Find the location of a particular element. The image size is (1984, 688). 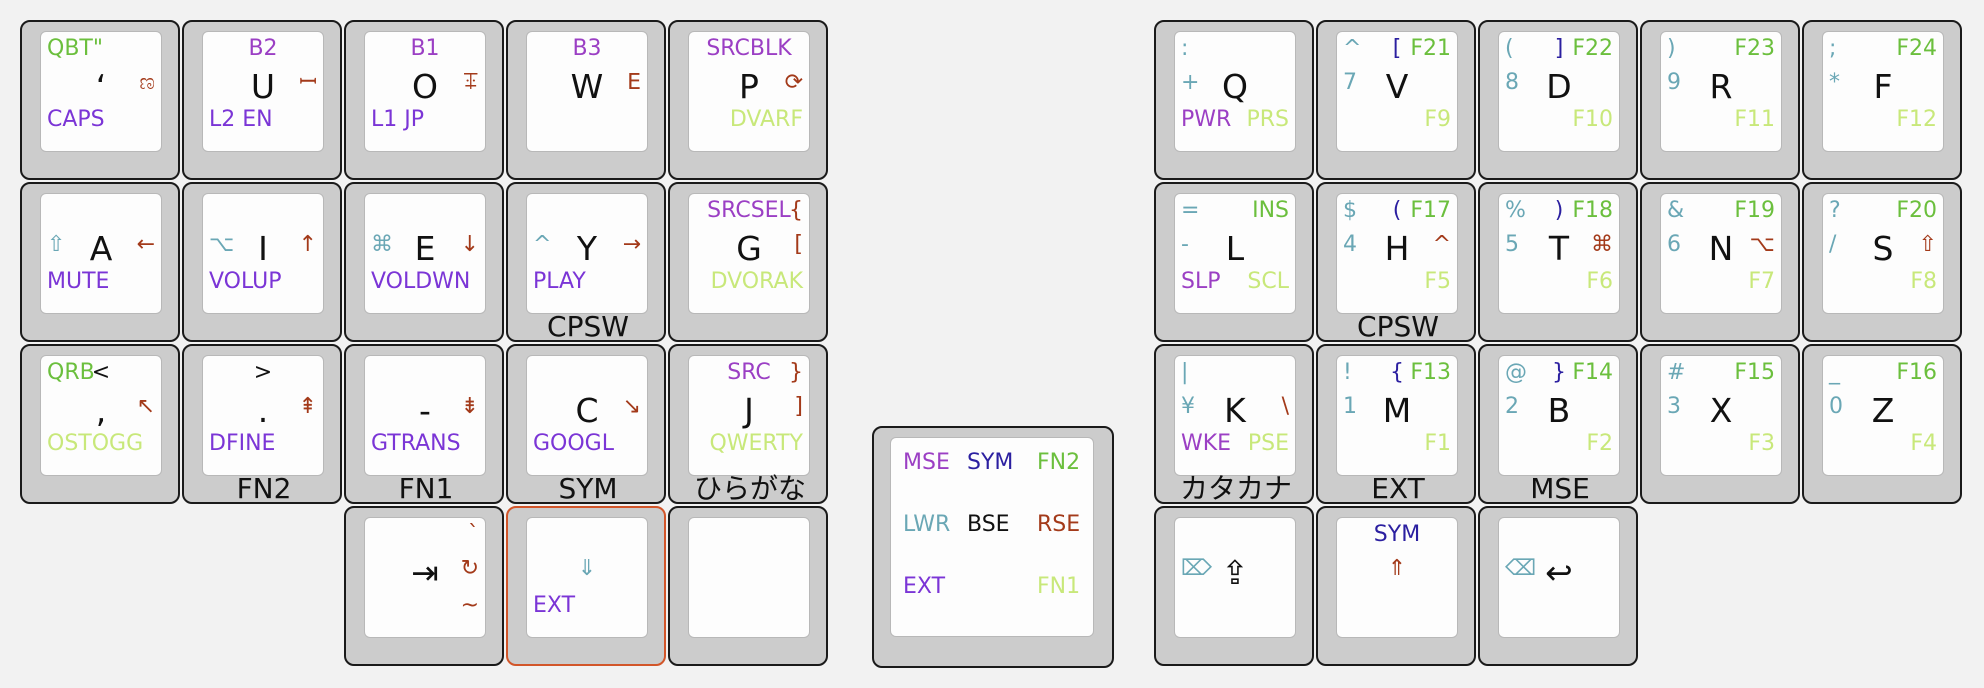

keycap: ⇓ EXT is located at coordinates (587, 577).